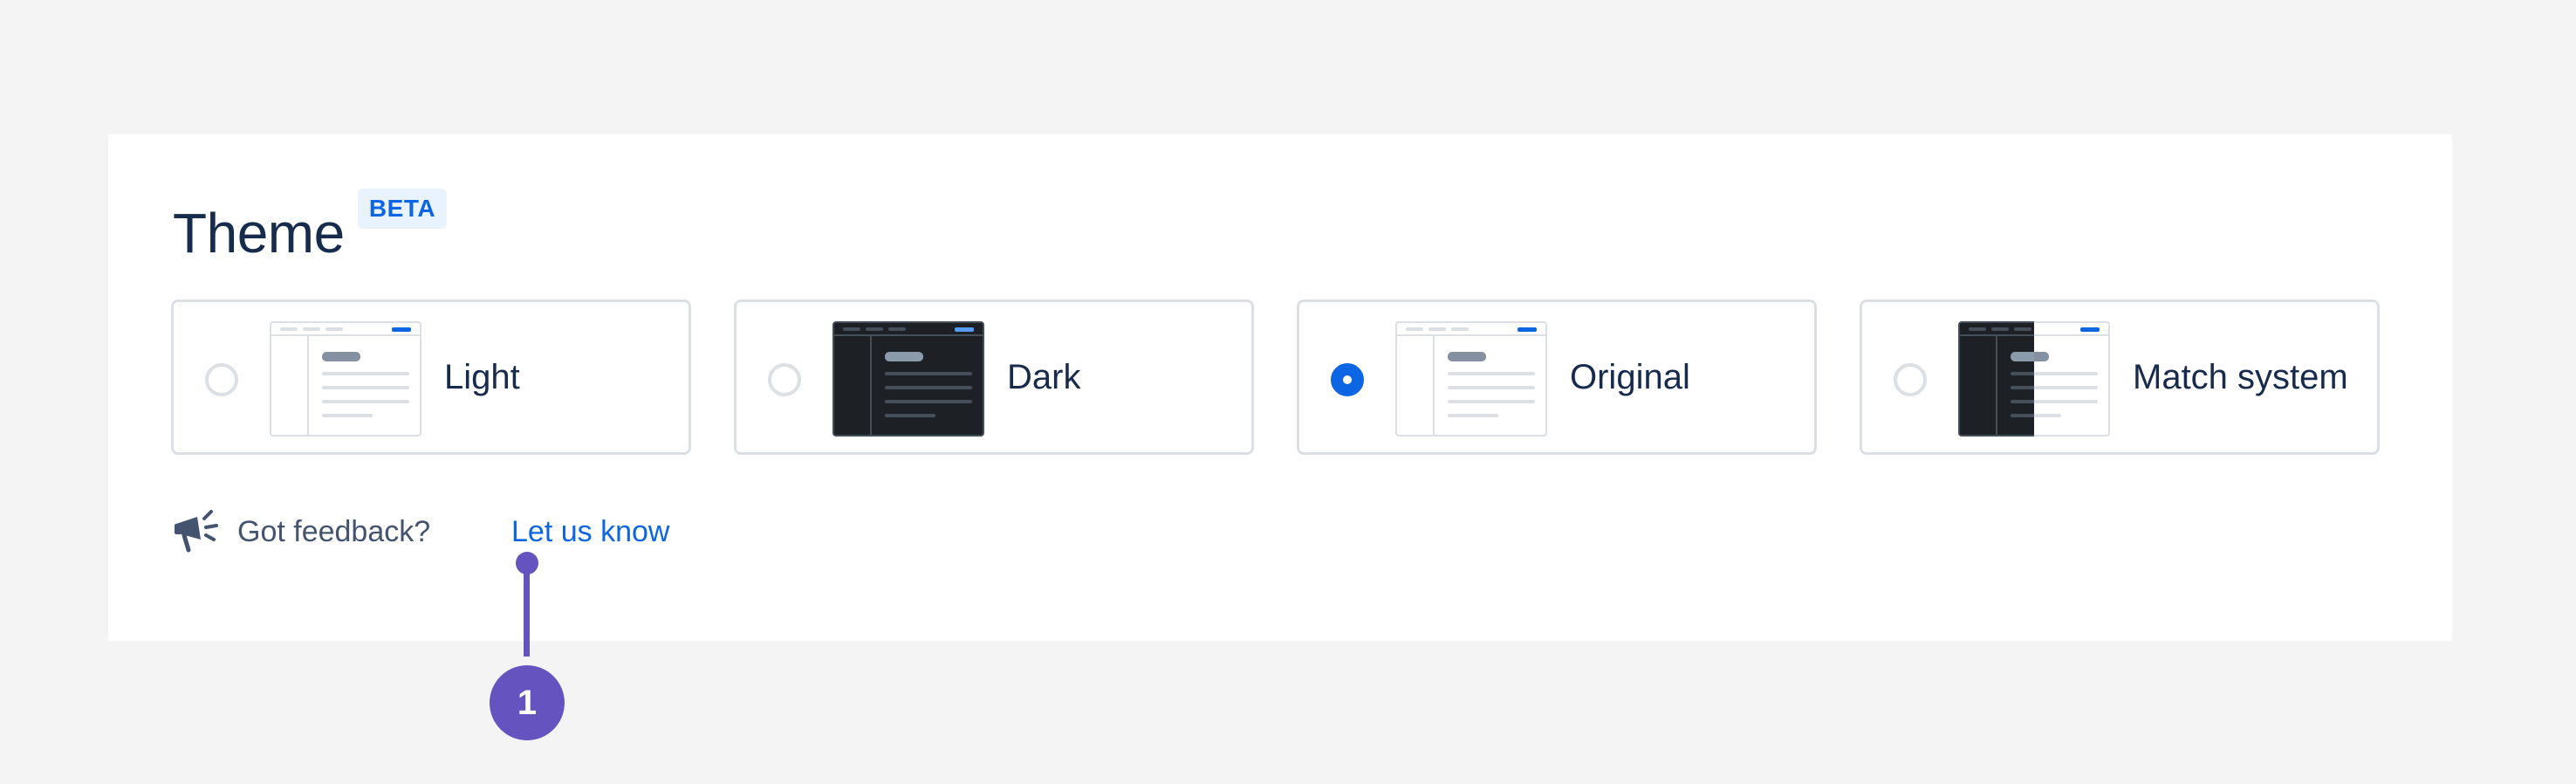 This screenshot has width=2576, height=784. Describe the element at coordinates (1630, 377) in the screenshot. I see `theme-option-label: Original` at that location.